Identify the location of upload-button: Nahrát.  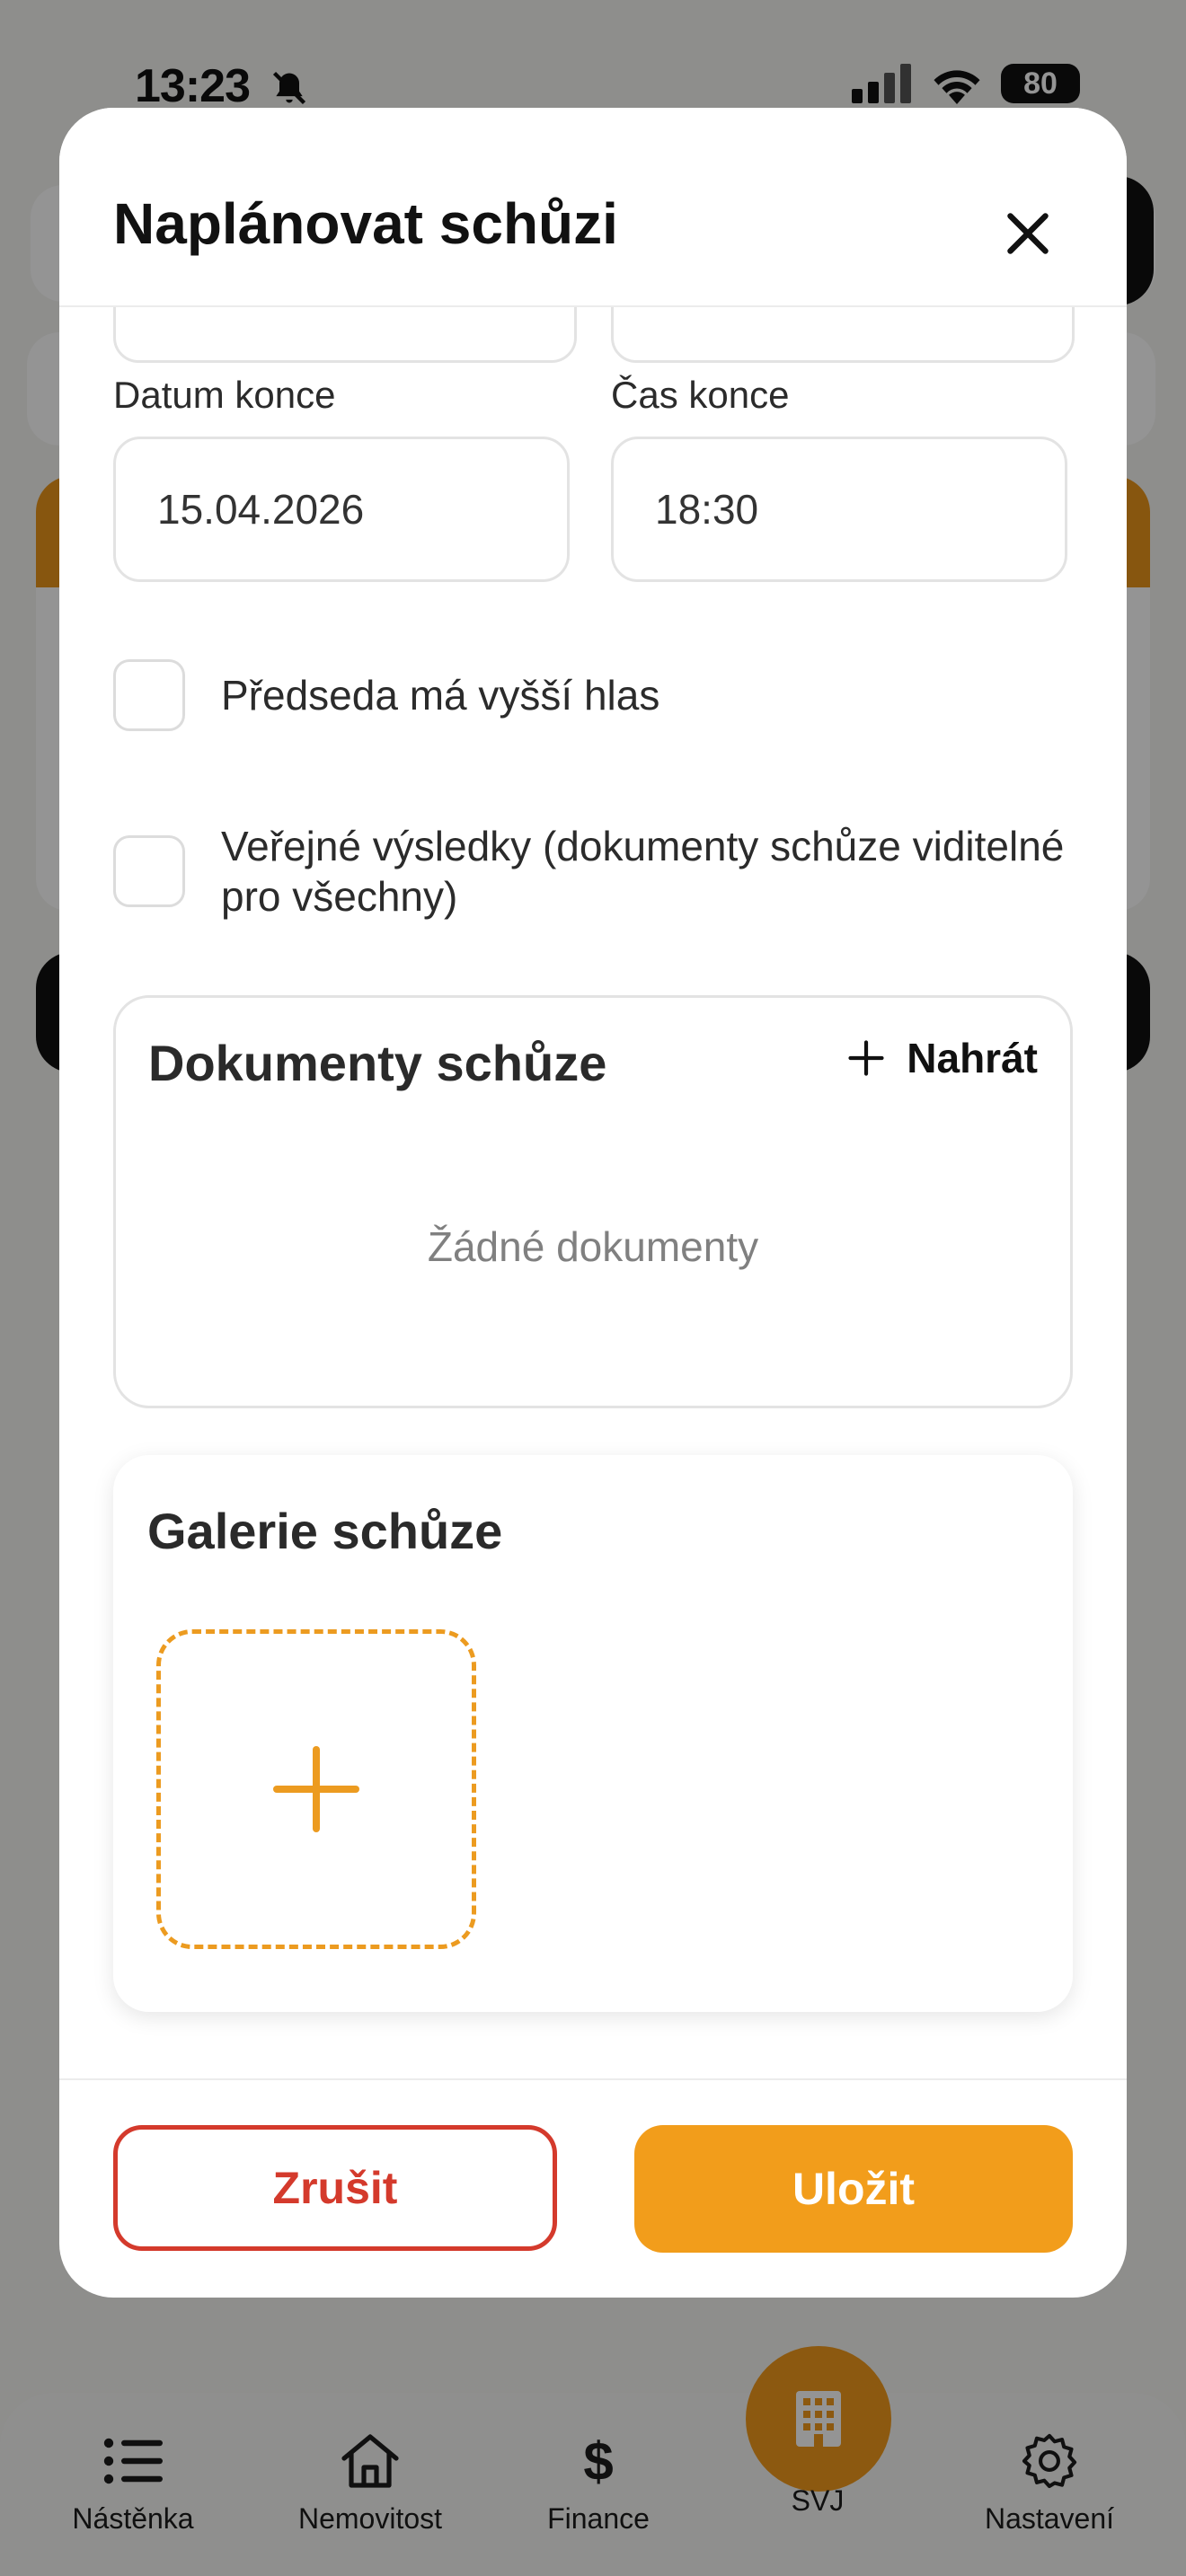
(942, 1058).